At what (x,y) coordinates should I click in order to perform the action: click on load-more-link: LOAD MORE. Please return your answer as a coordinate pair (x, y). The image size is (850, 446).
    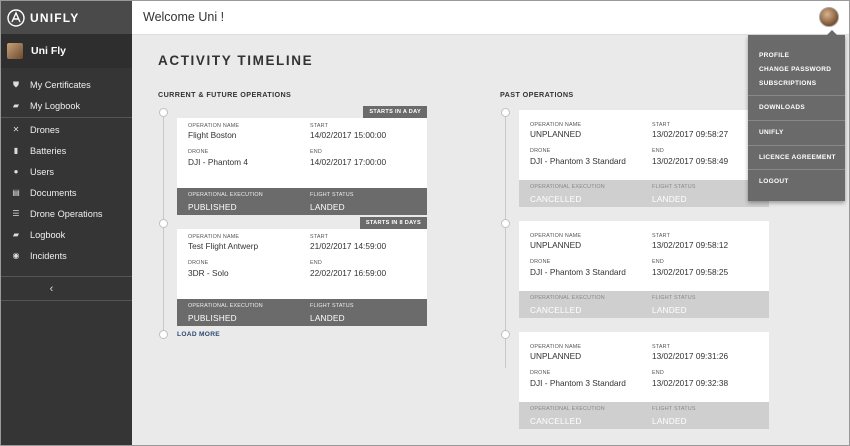
    Looking at the image, I should click on (198, 334).